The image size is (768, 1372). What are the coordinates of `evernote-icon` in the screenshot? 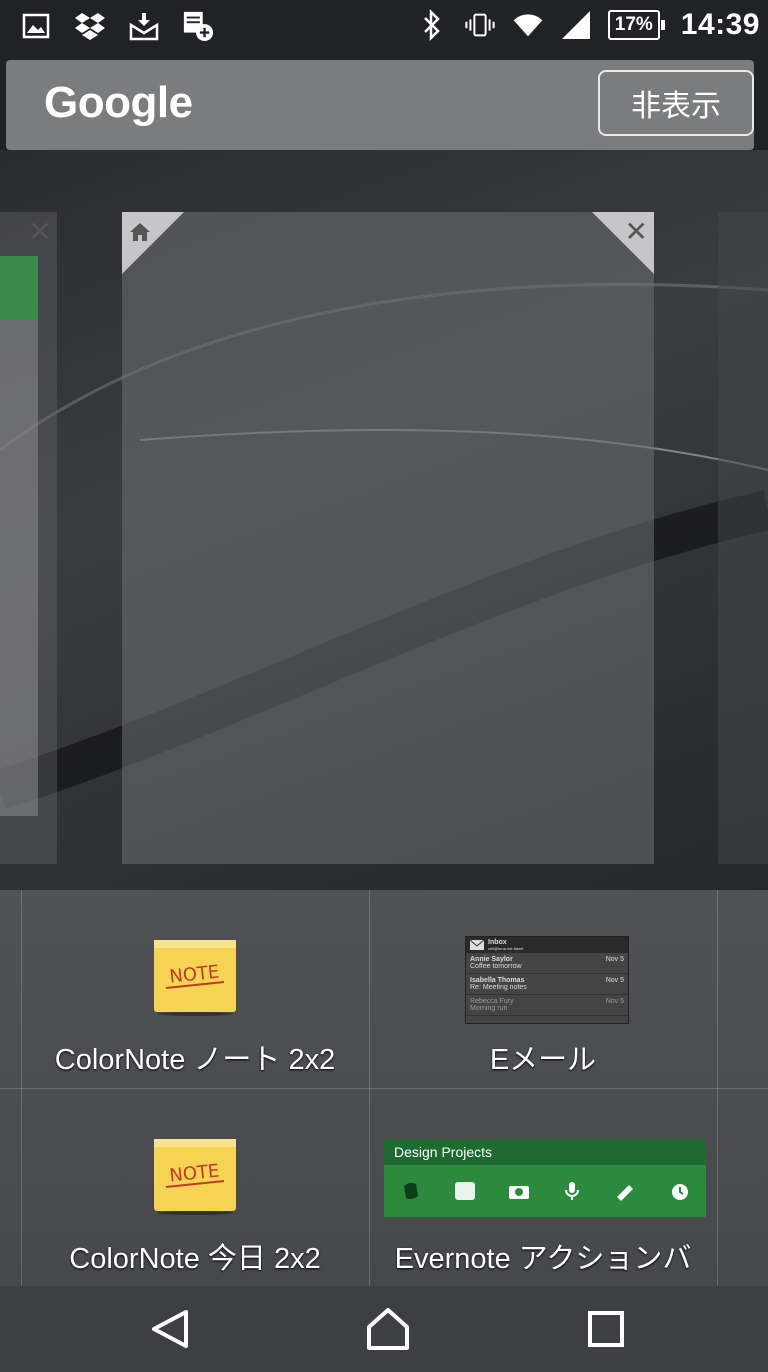 It's located at (411, 1191).